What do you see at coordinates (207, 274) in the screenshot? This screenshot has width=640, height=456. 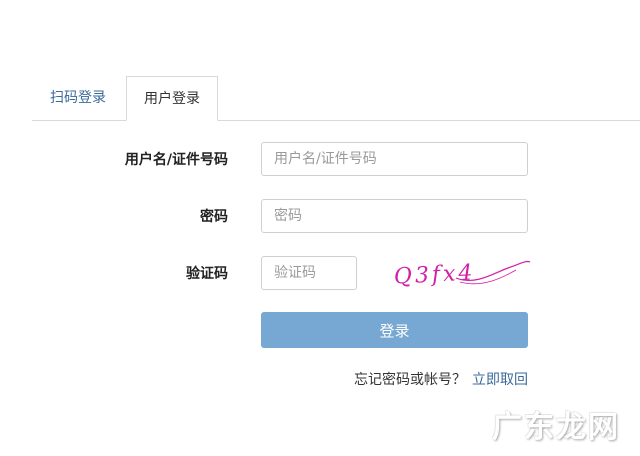 I see `captcha-label: 验证码` at bounding box center [207, 274].